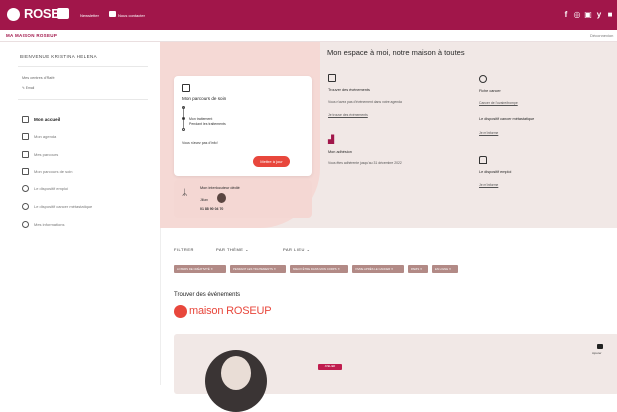 This screenshot has width=617, height=412. I want to click on welcome-text: BIENVENUE KRISTINA HELENA, so click(59, 56).